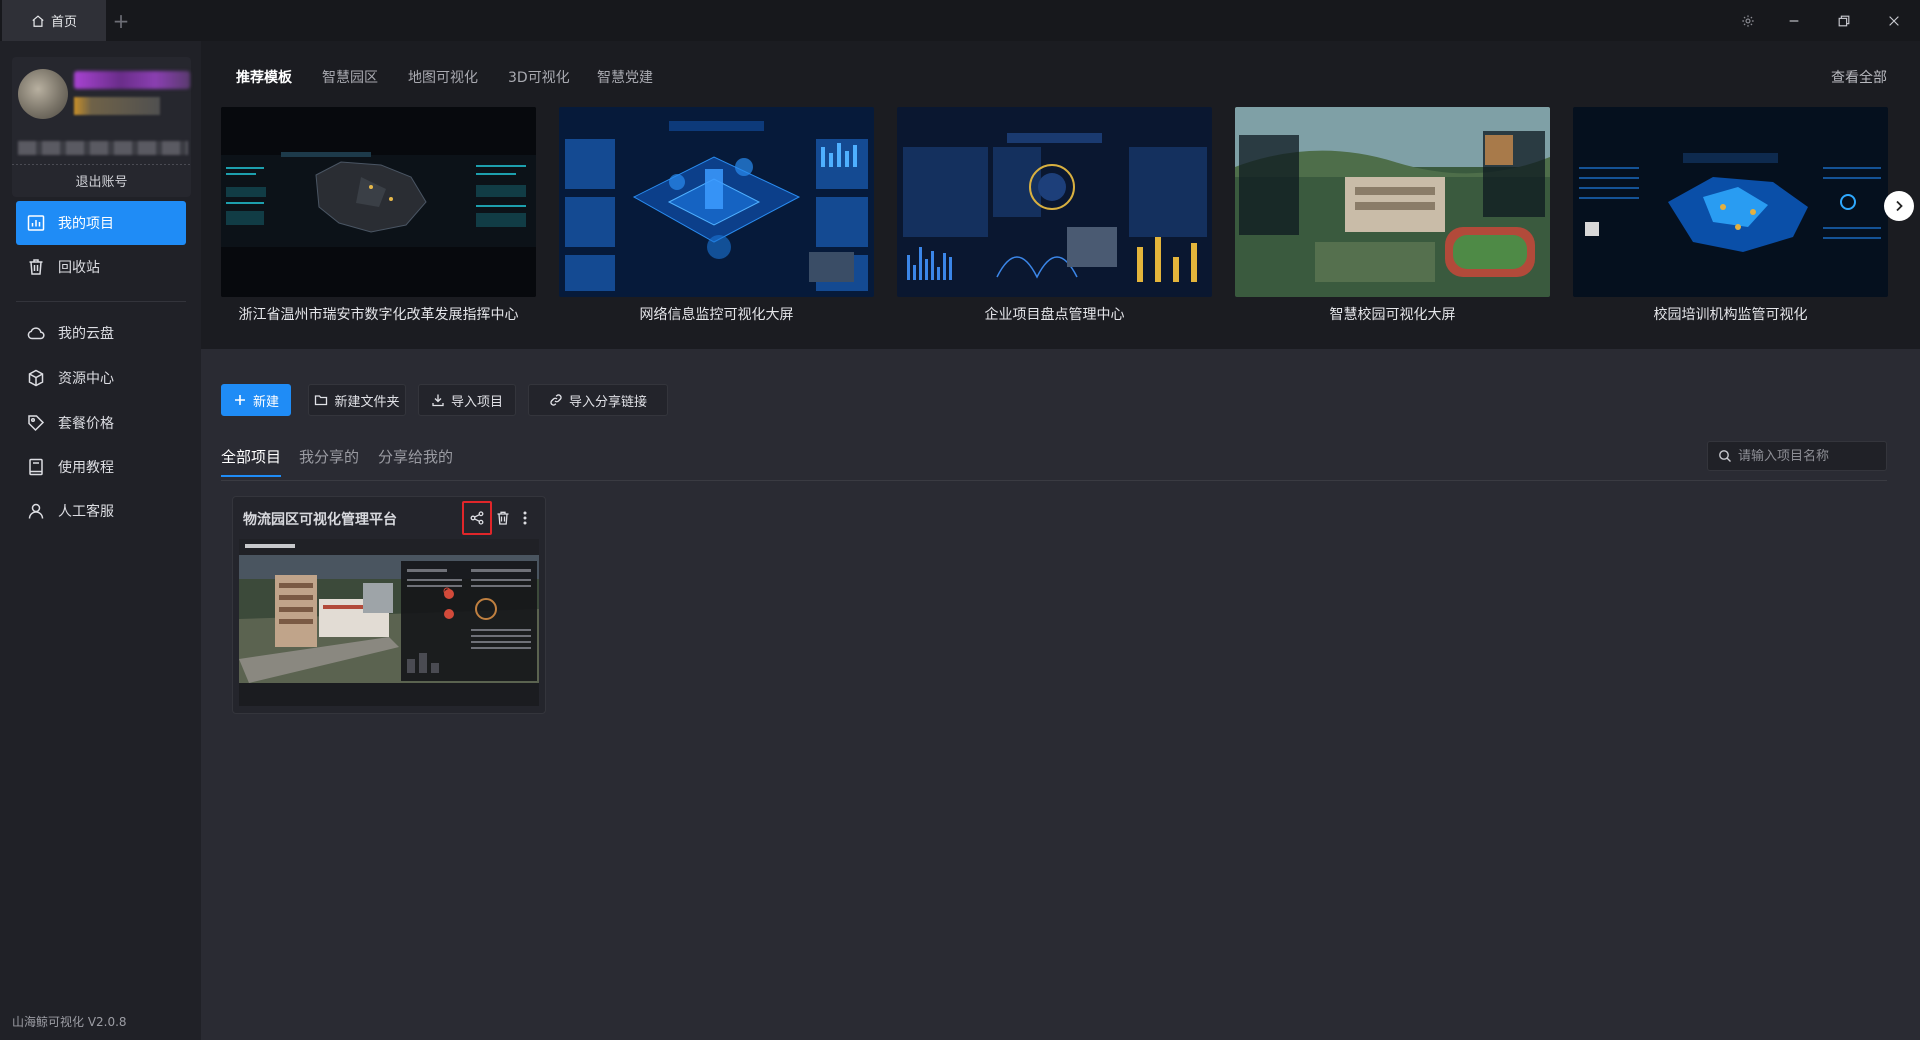 The height and width of the screenshot is (1040, 1920). I want to click on chevron-right-icon, so click(1899, 206).